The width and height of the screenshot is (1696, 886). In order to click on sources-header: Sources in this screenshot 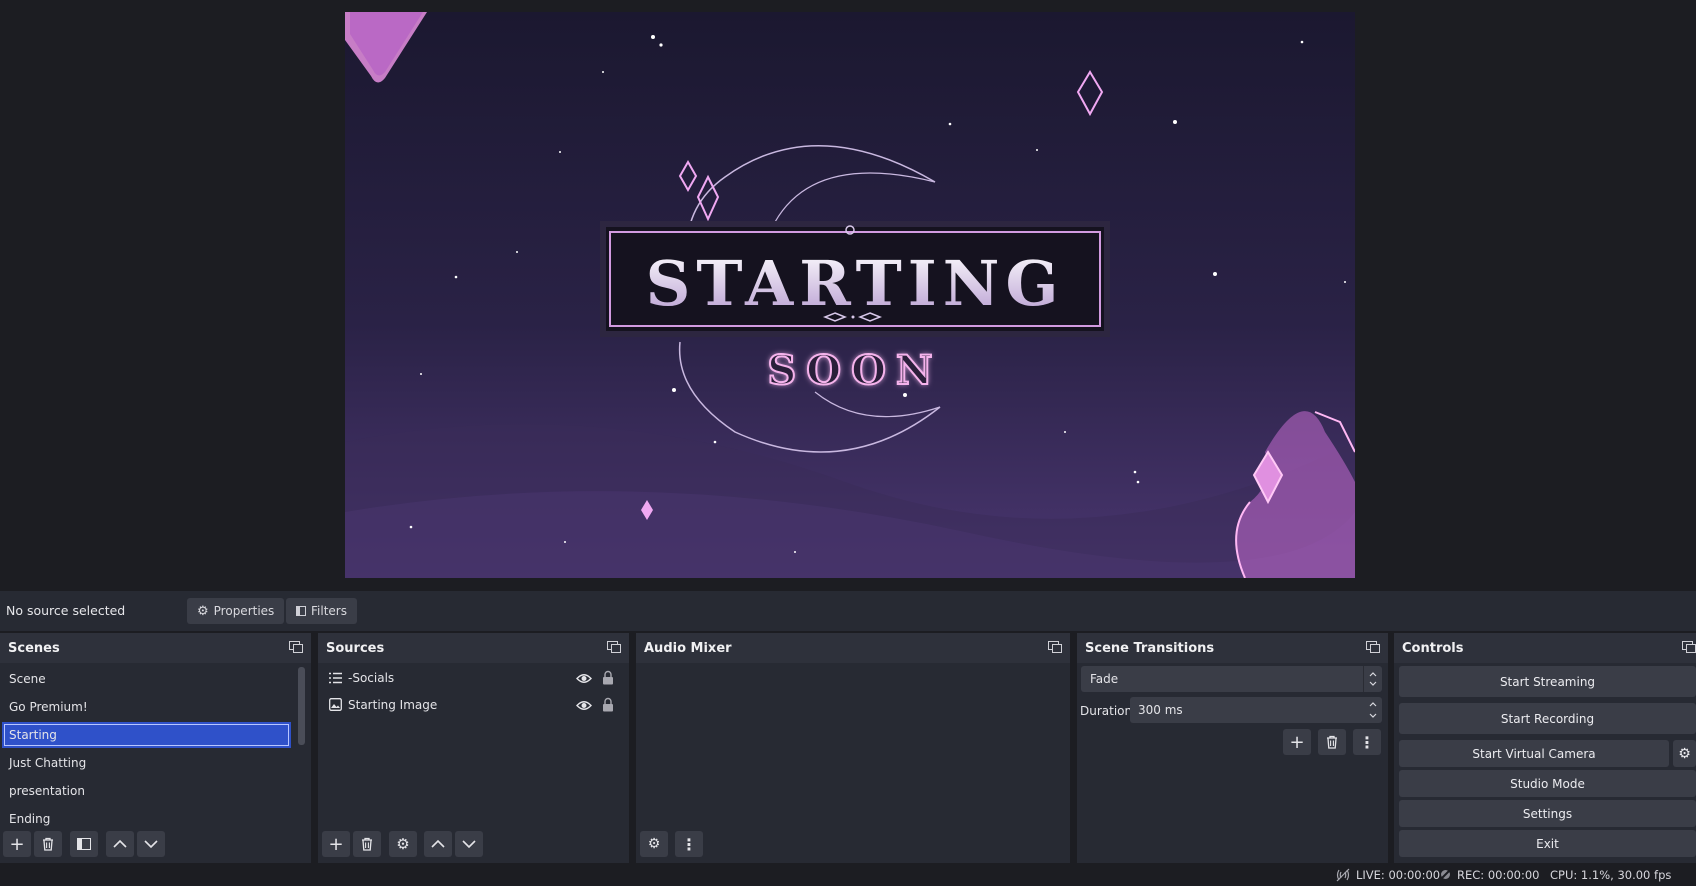, I will do `click(473, 648)`.